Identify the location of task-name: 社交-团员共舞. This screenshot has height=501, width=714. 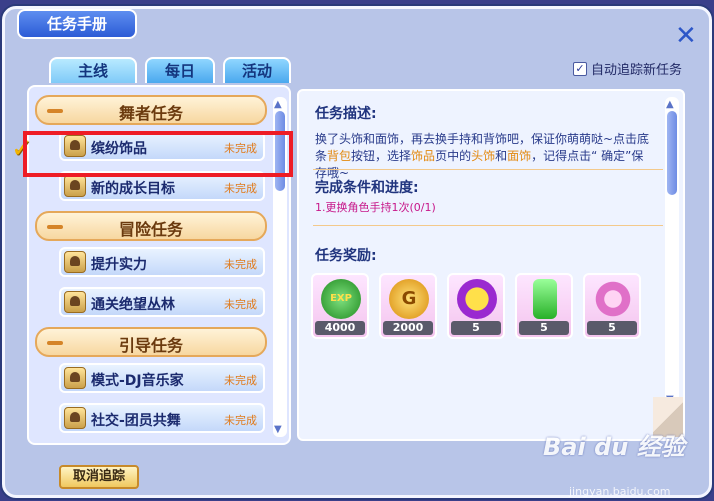
(136, 421).